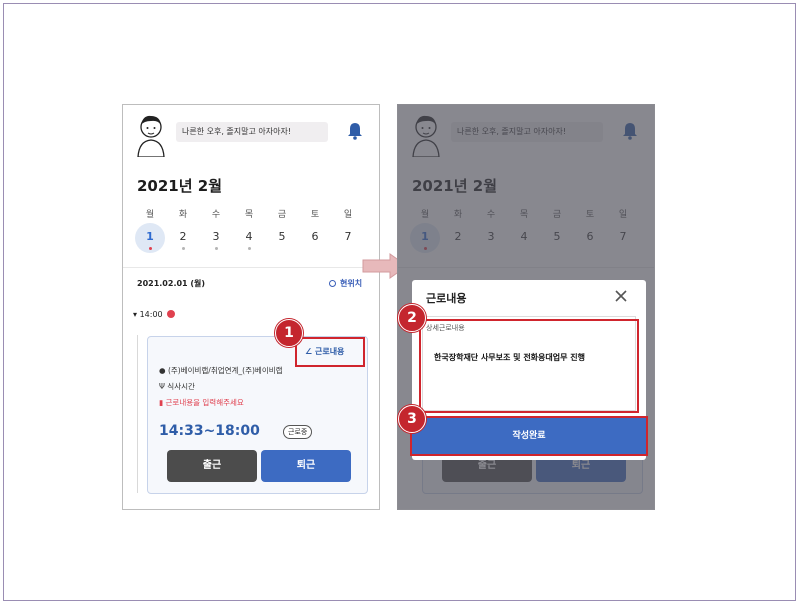 This screenshot has width=801, height=606. What do you see at coordinates (170, 314) in the screenshot?
I see `alert-icon` at bounding box center [170, 314].